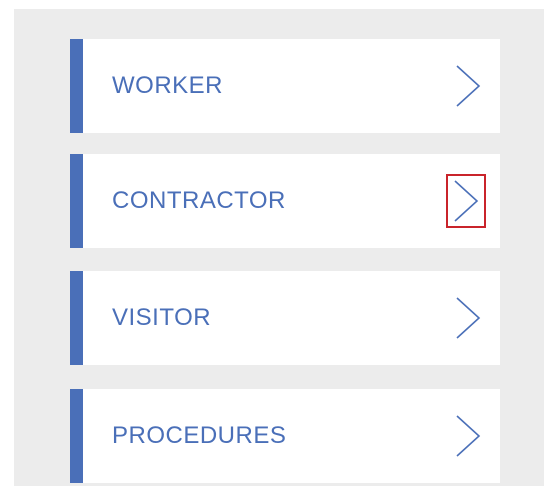 Image resolution: width=558 pixels, height=495 pixels. I want to click on menu-item-label: VISITOR, so click(162, 317).